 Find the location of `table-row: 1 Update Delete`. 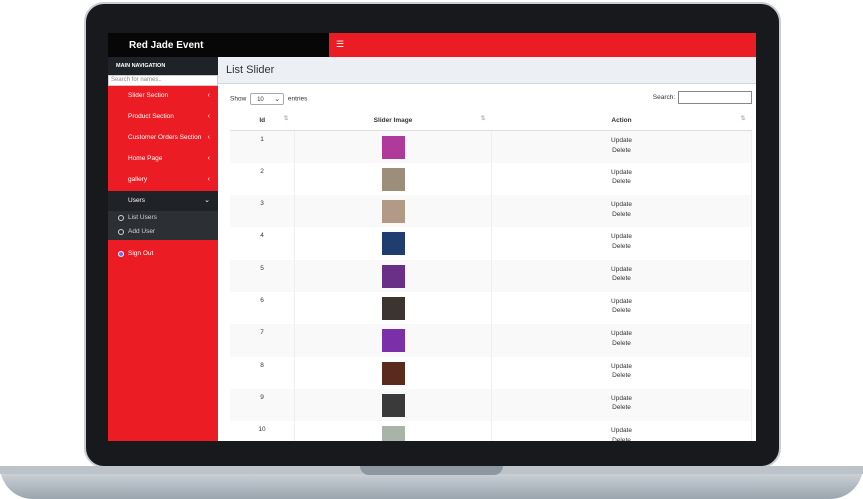

table-row: 1 Update Delete is located at coordinates (491, 146).